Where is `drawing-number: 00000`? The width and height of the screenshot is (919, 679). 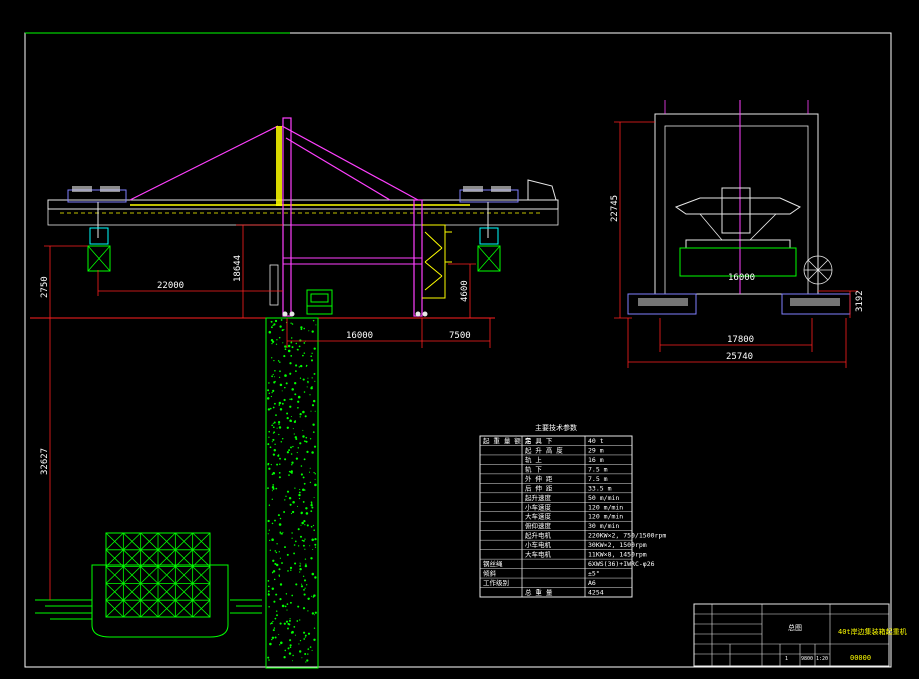
drawing-number: 00000 is located at coordinates (860, 658).